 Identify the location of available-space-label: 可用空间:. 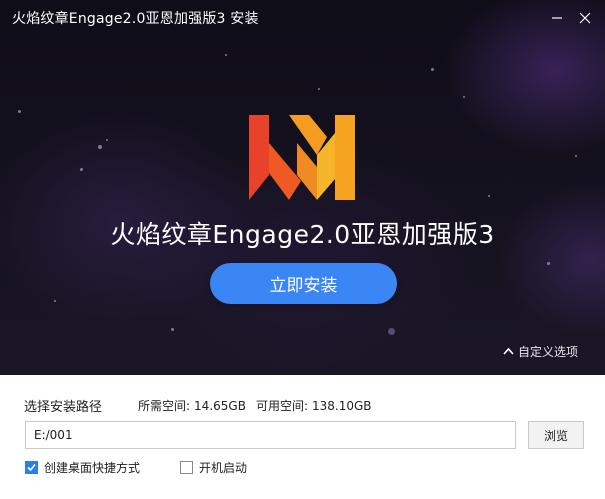
(281, 406).